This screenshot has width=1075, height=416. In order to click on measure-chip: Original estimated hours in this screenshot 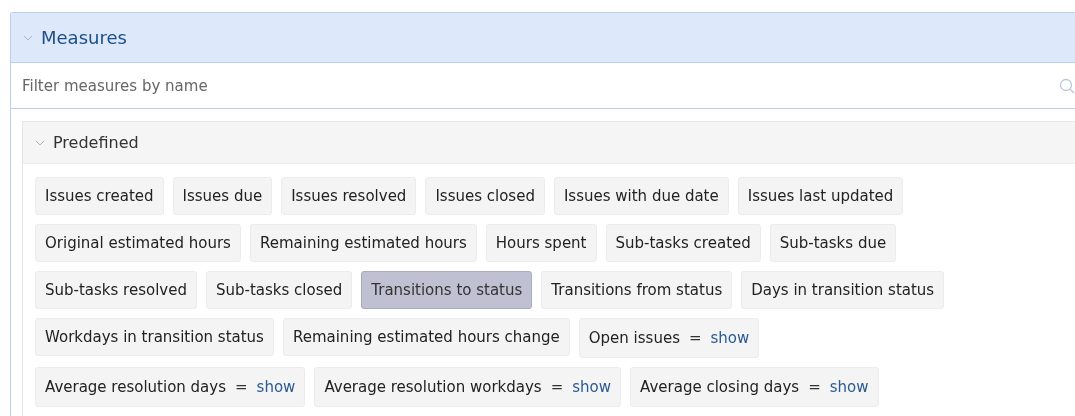, I will do `click(138, 243)`.